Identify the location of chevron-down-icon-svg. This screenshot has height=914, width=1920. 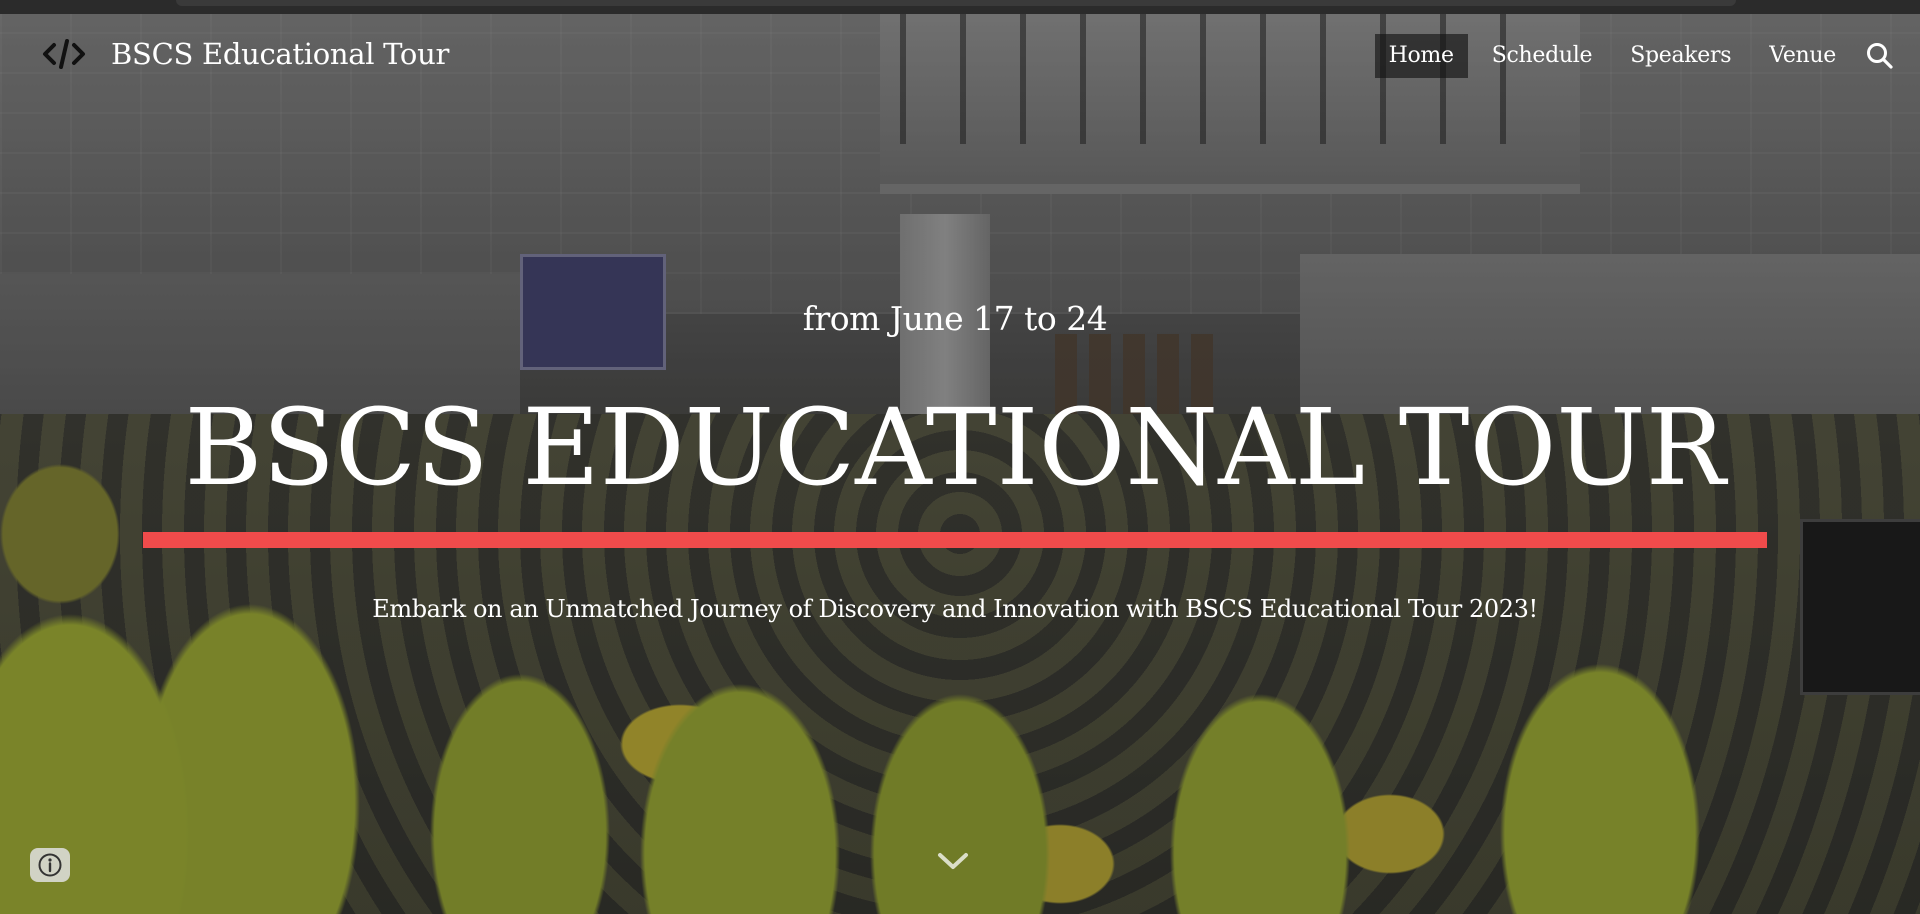
(953, 861).